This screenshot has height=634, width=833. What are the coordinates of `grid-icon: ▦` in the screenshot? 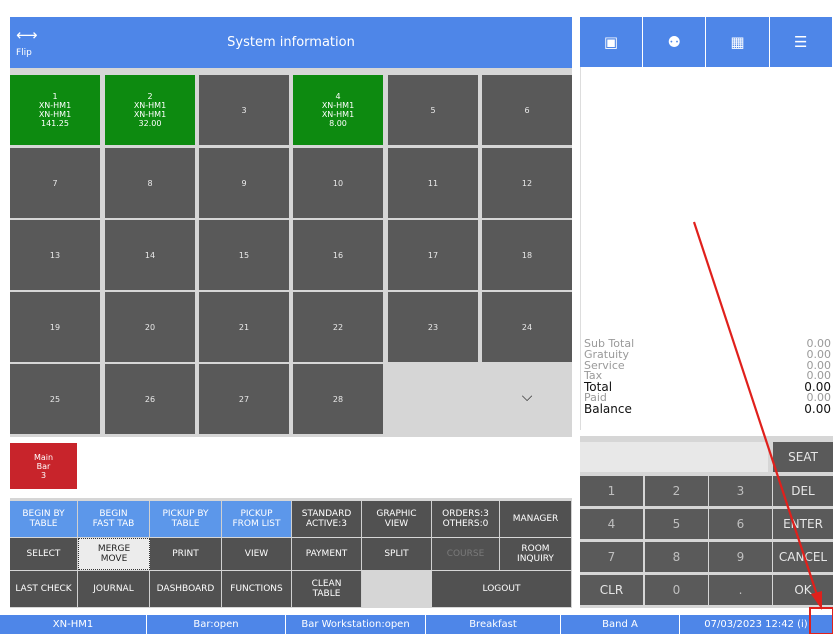 It's located at (738, 42).